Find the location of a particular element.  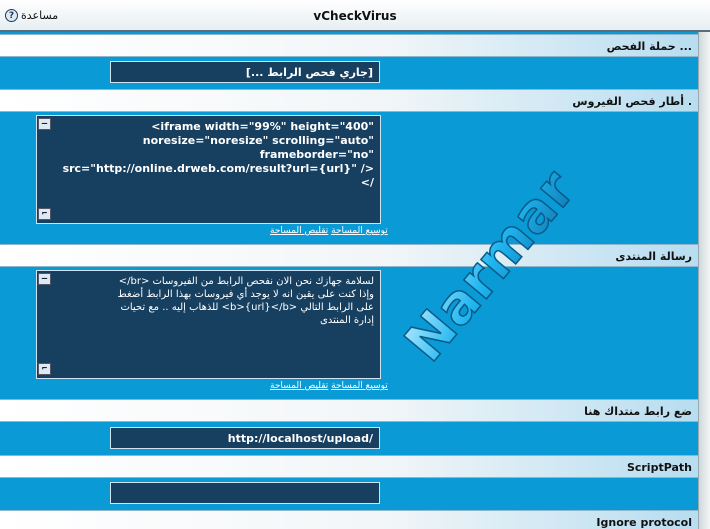

message-expand-link: توسيع المساحة is located at coordinates (359, 386).